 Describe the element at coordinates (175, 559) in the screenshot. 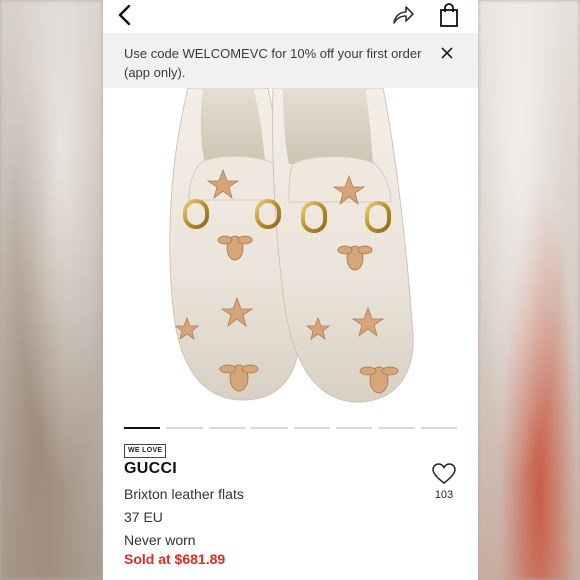

I see `sold-price: Sold at $681.89` at that location.